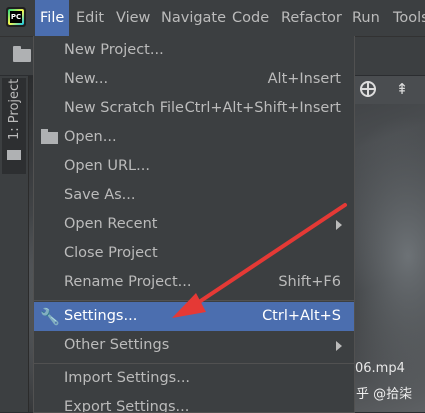 The image size is (425, 413). I want to click on menu-edit: Edit, so click(90, 18).